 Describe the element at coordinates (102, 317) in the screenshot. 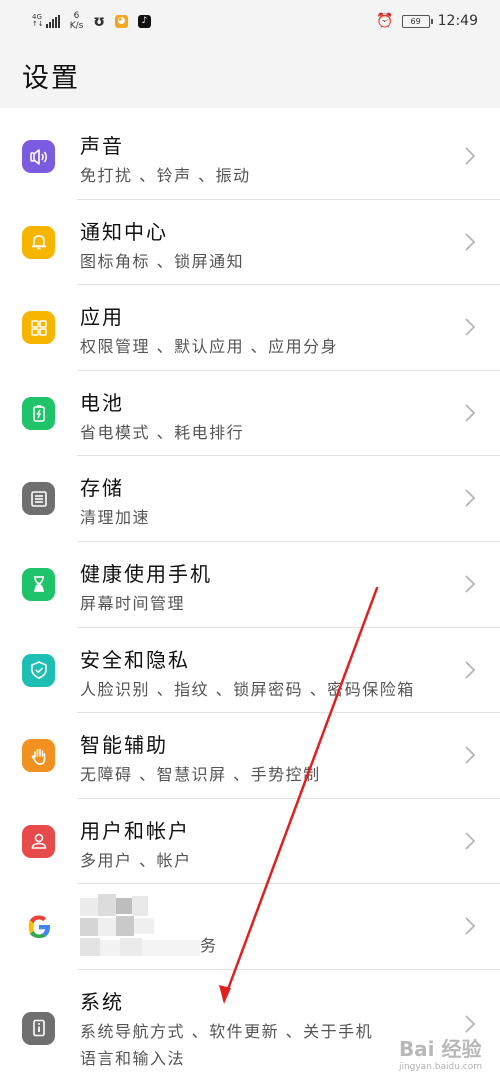

I see `settings-item-title: 应用` at that location.